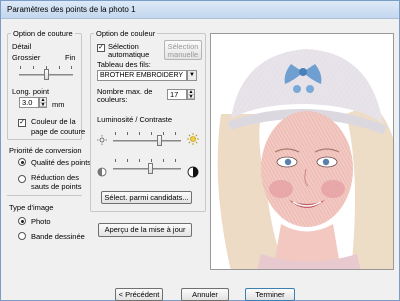 The height and width of the screenshot is (301, 400). Describe the element at coordinates (70, 57) in the screenshot. I see `fine-label: Fin` at that location.